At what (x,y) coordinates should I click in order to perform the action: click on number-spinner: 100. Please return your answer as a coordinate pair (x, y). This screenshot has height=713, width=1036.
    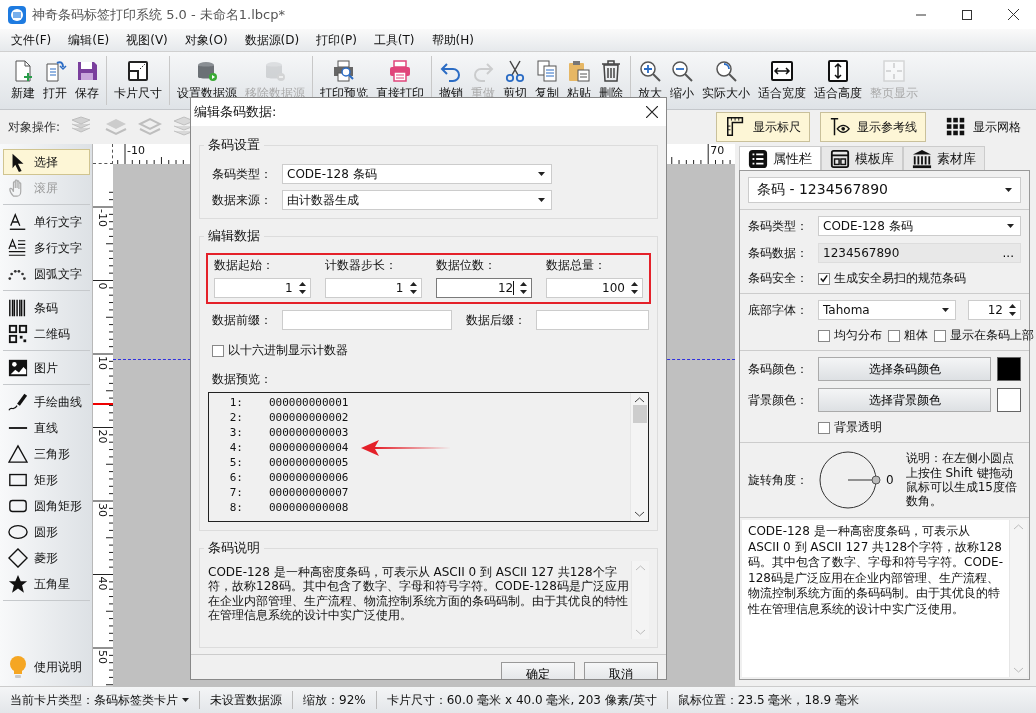
    Looking at the image, I should click on (594, 288).